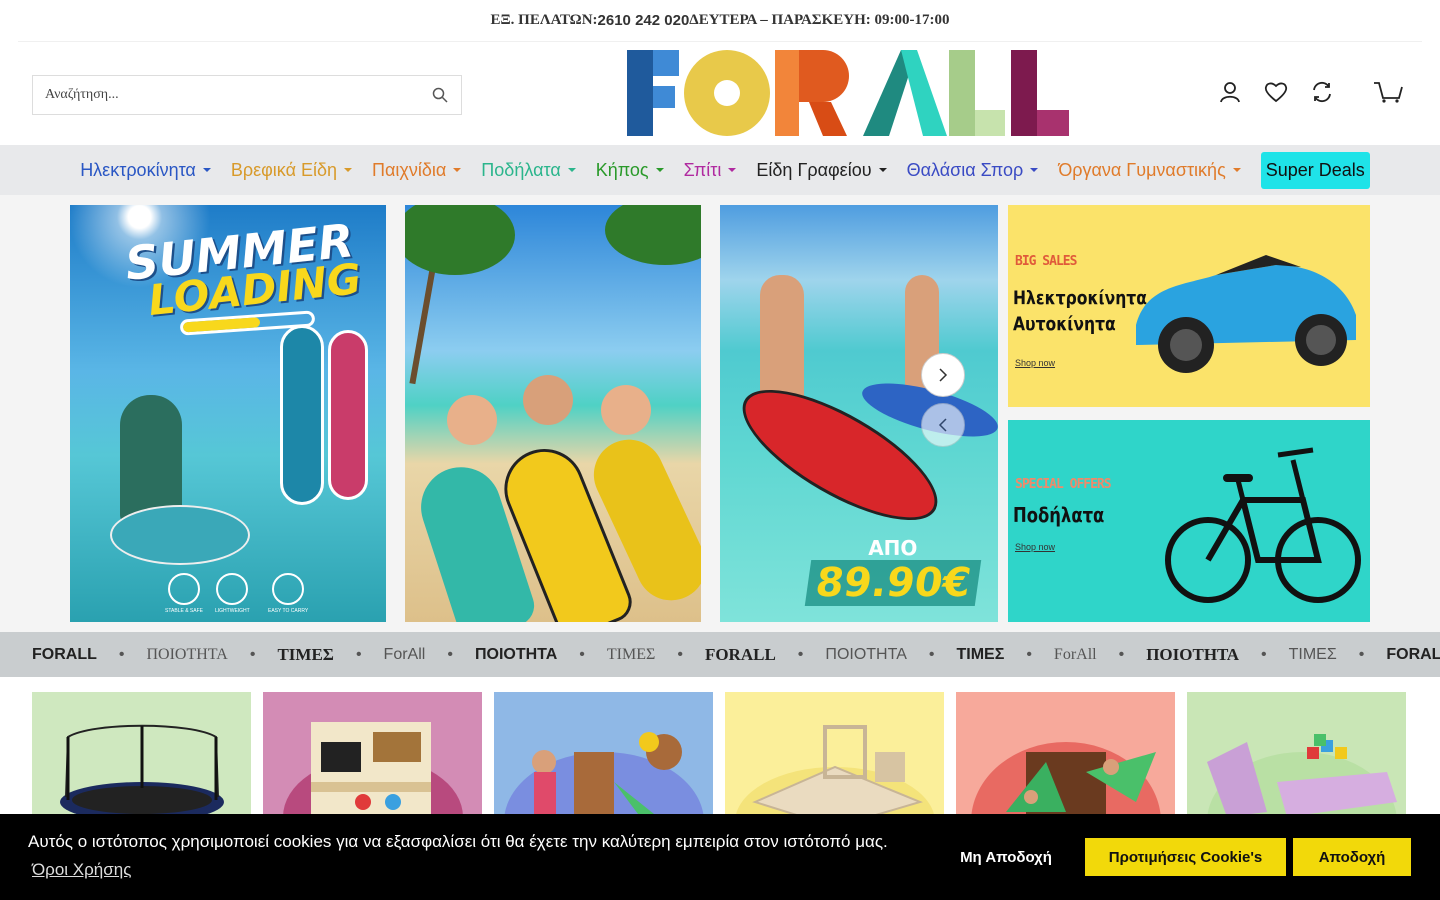  I want to click on category-tile-kitchen-toy, so click(372, 757).